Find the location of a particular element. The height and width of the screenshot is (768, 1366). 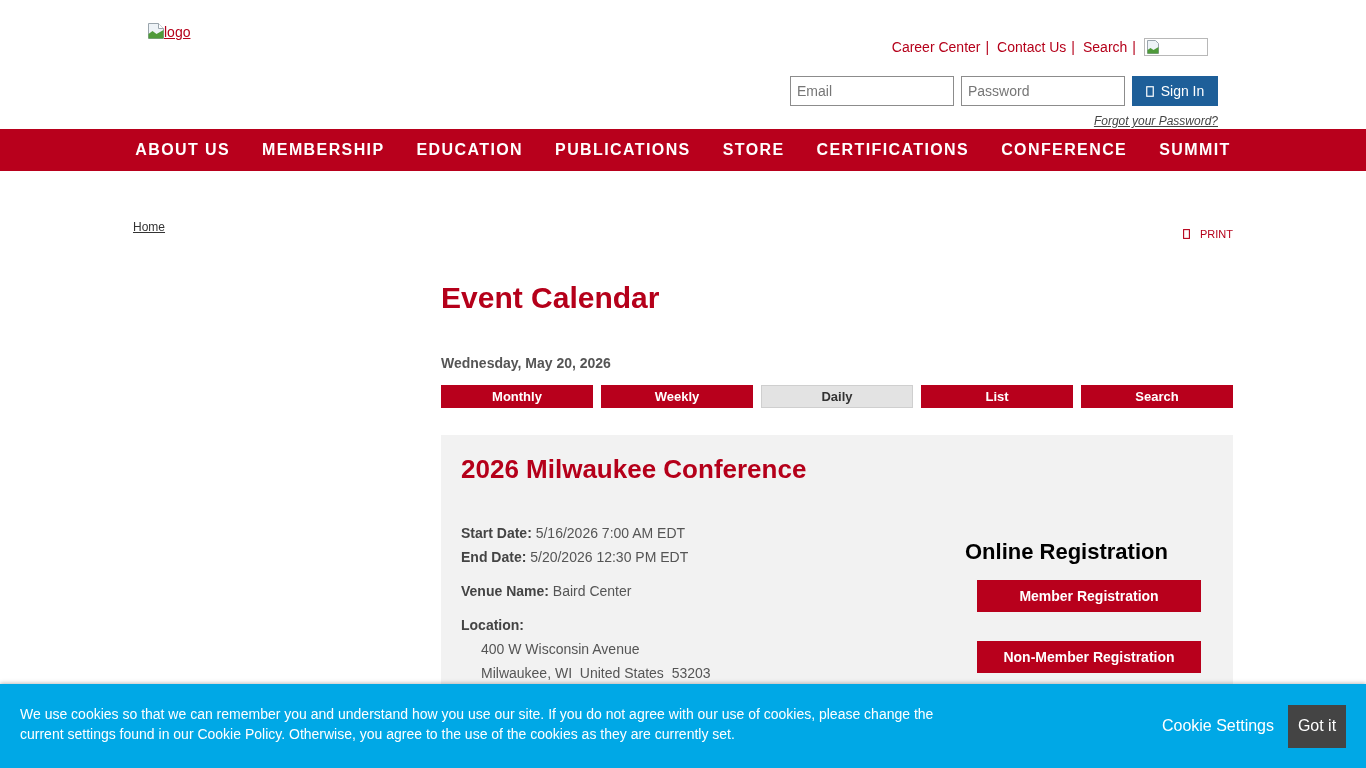

nav-item: MEMBERSHIP is located at coordinates (323, 150).